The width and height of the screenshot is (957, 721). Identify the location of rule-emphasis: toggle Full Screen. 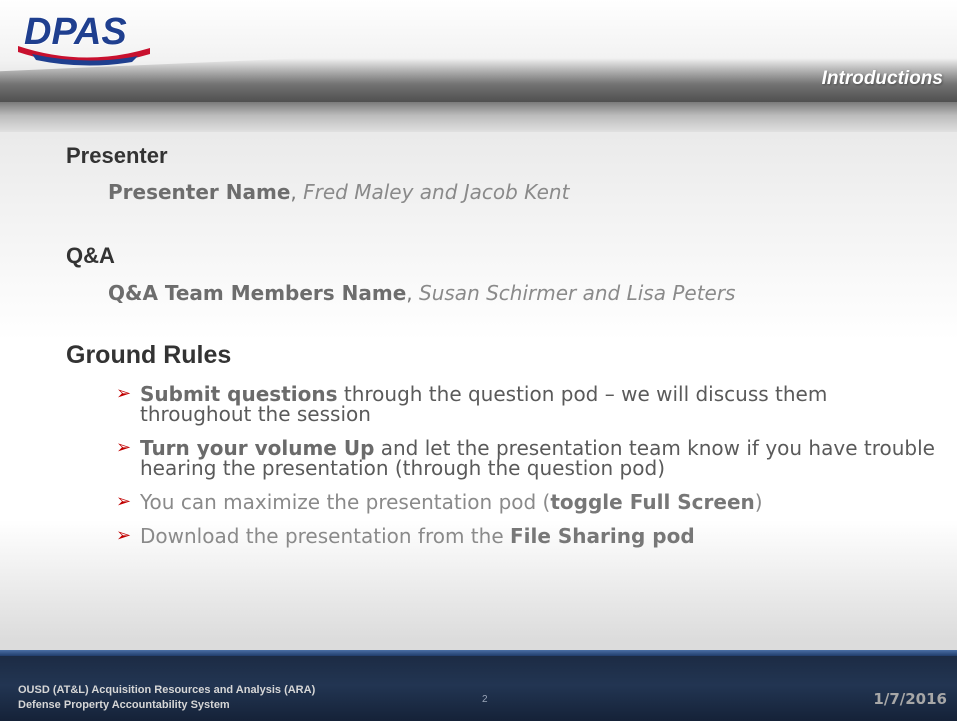
(652, 502).